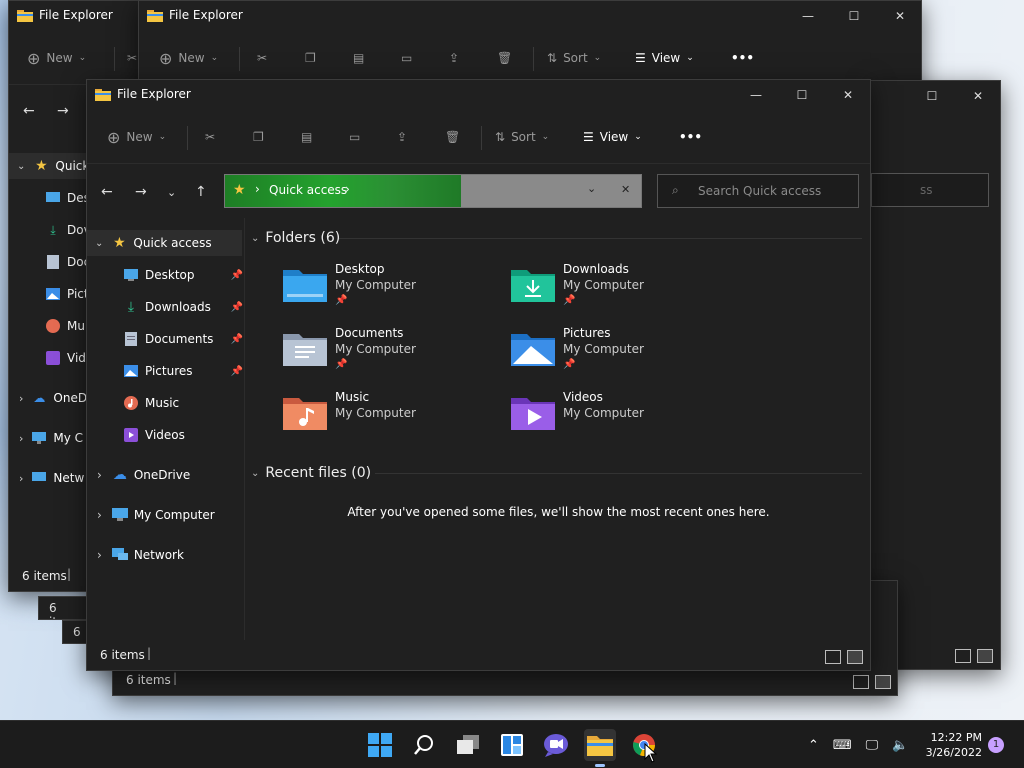  I want to click on widgets-button, so click(512, 745).